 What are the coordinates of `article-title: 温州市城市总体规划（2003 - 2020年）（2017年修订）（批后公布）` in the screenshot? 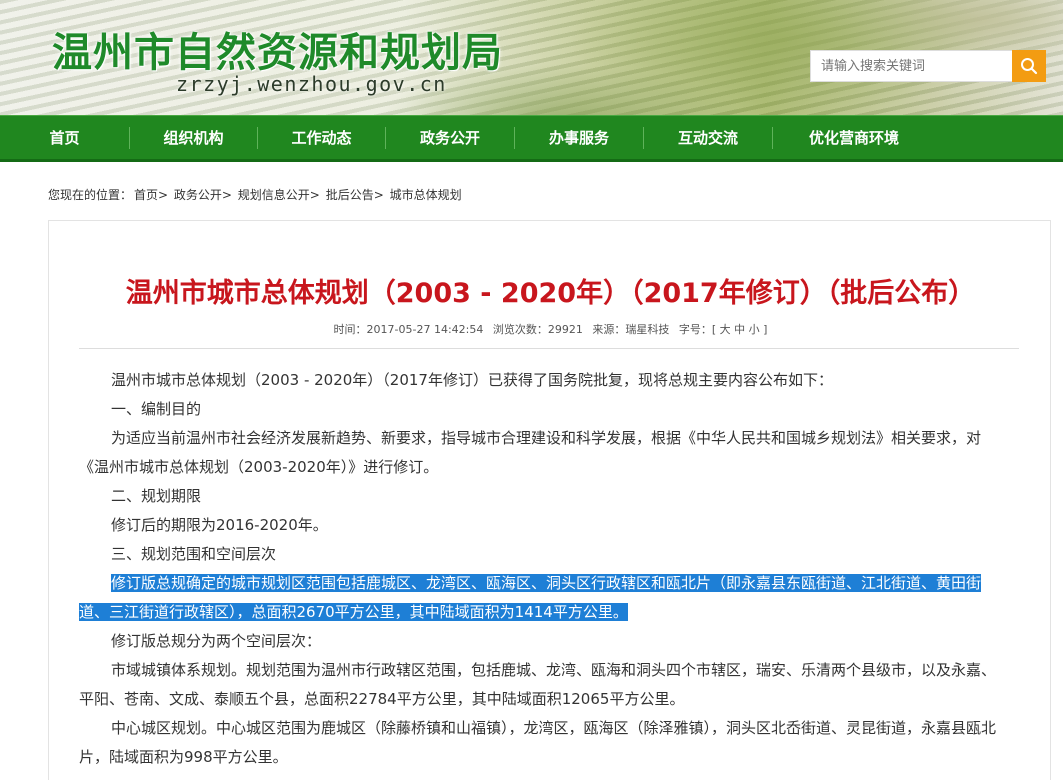 It's located at (550, 293).